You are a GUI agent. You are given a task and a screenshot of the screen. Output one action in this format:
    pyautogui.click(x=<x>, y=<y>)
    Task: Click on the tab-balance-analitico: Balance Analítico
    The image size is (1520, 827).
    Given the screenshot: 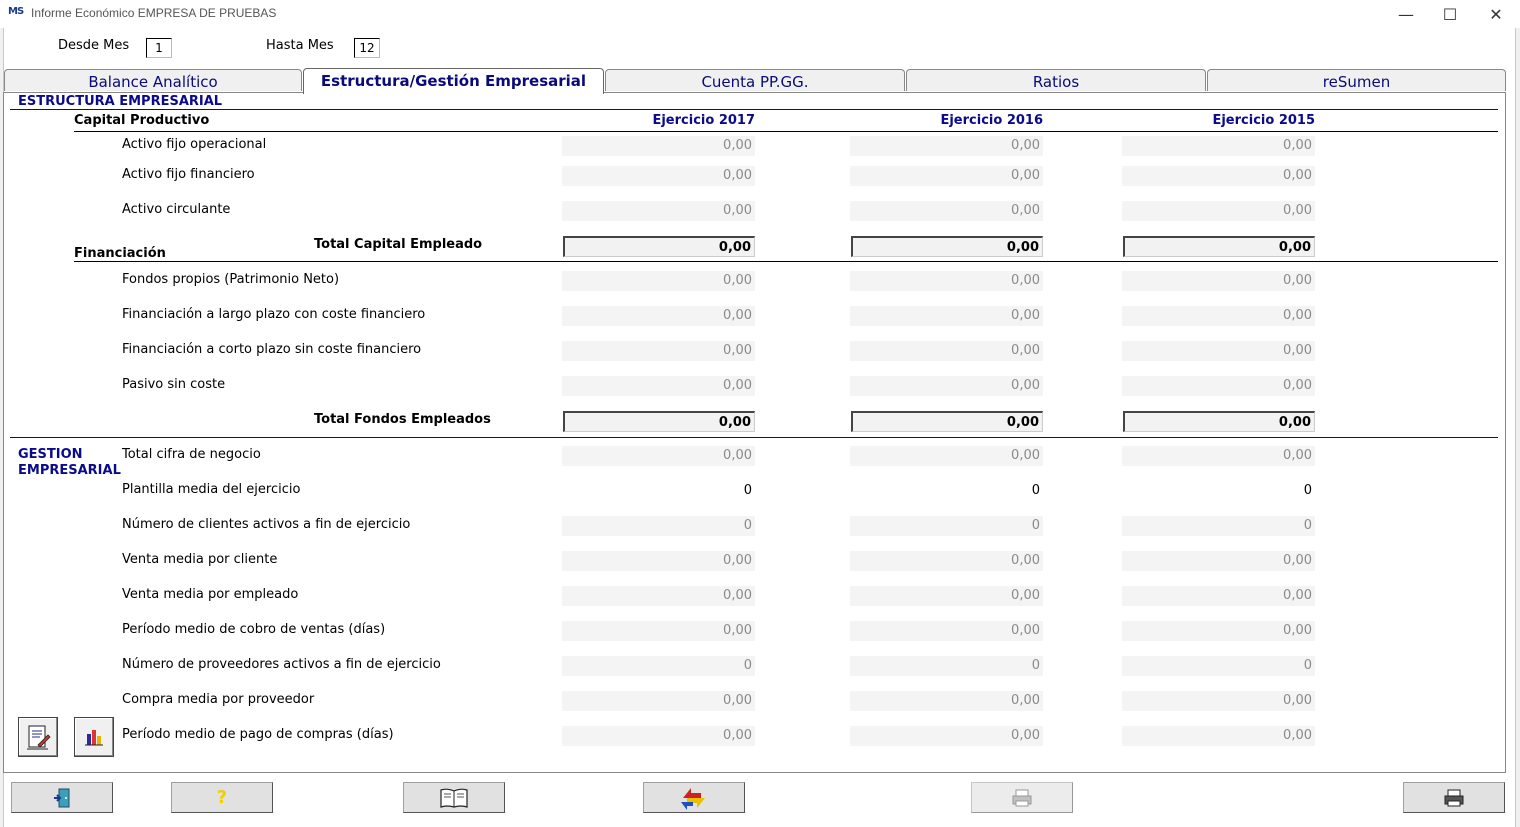 What is the action you would take?
    pyautogui.click(x=153, y=80)
    